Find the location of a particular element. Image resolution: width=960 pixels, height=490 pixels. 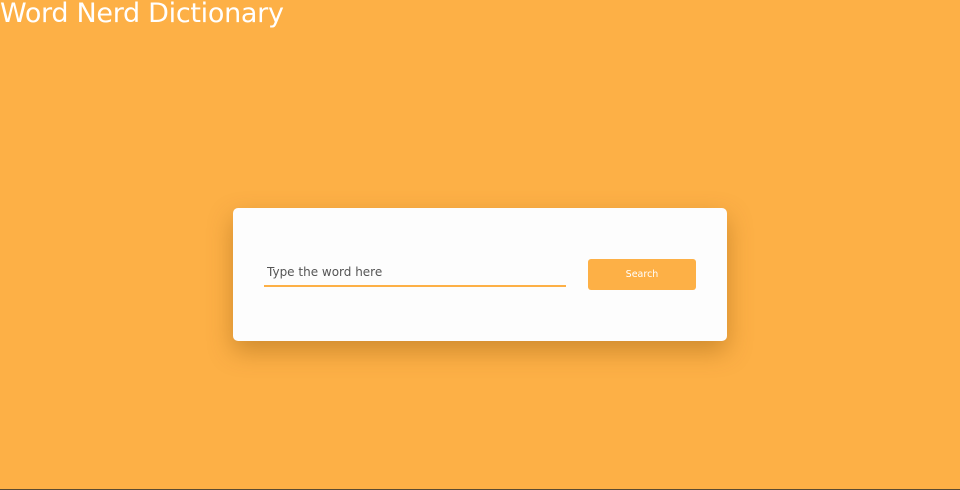

search-button: Search is located at coordinates (642, 274).